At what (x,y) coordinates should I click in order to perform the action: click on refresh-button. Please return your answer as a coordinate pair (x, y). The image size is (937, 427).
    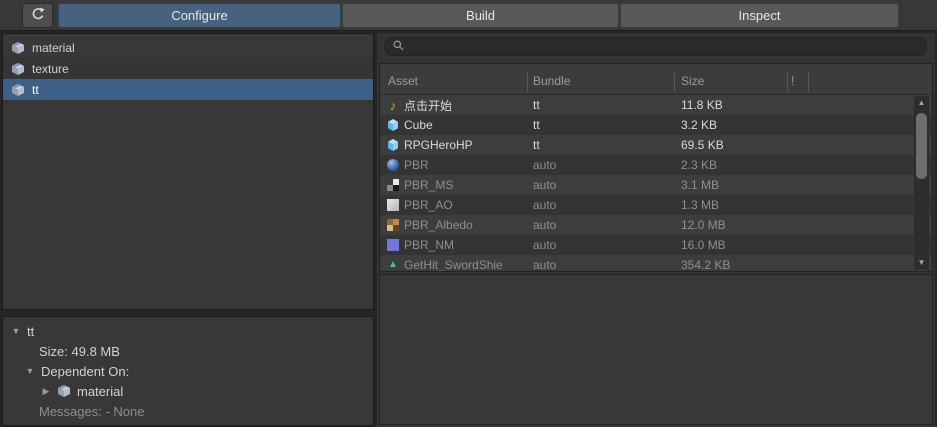
    Looking at the image, I should click on (37, 15).